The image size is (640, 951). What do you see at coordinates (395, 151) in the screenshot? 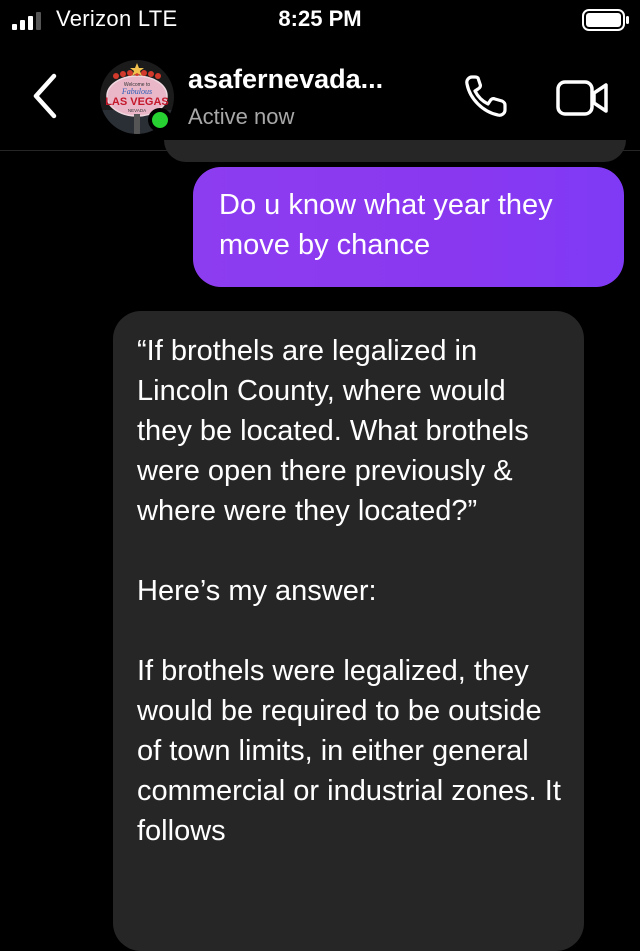
I see `previous-message-bubble` at bounding box center [395, 151].